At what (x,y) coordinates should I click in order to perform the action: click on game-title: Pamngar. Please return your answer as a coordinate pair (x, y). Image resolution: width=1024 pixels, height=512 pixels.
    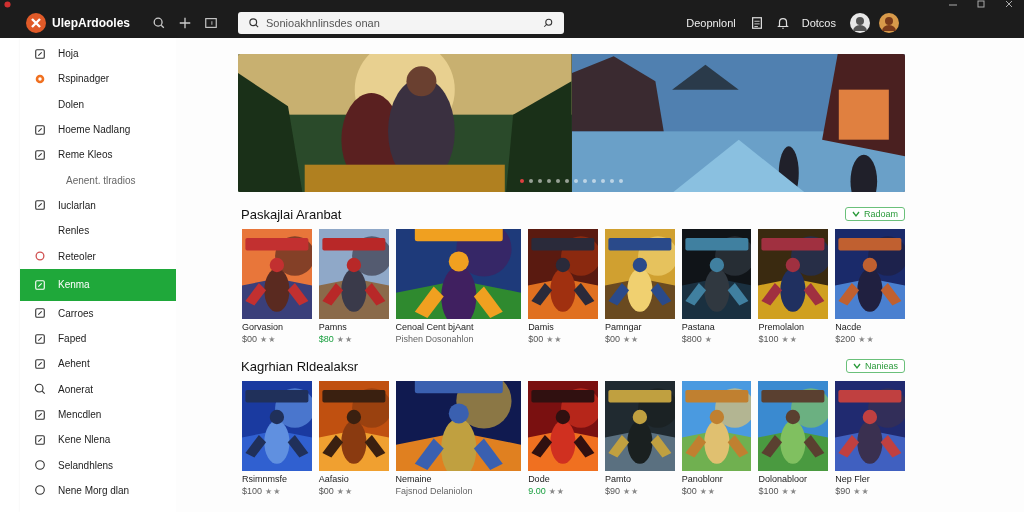
    Looking at the image, I should click on (639, 327).